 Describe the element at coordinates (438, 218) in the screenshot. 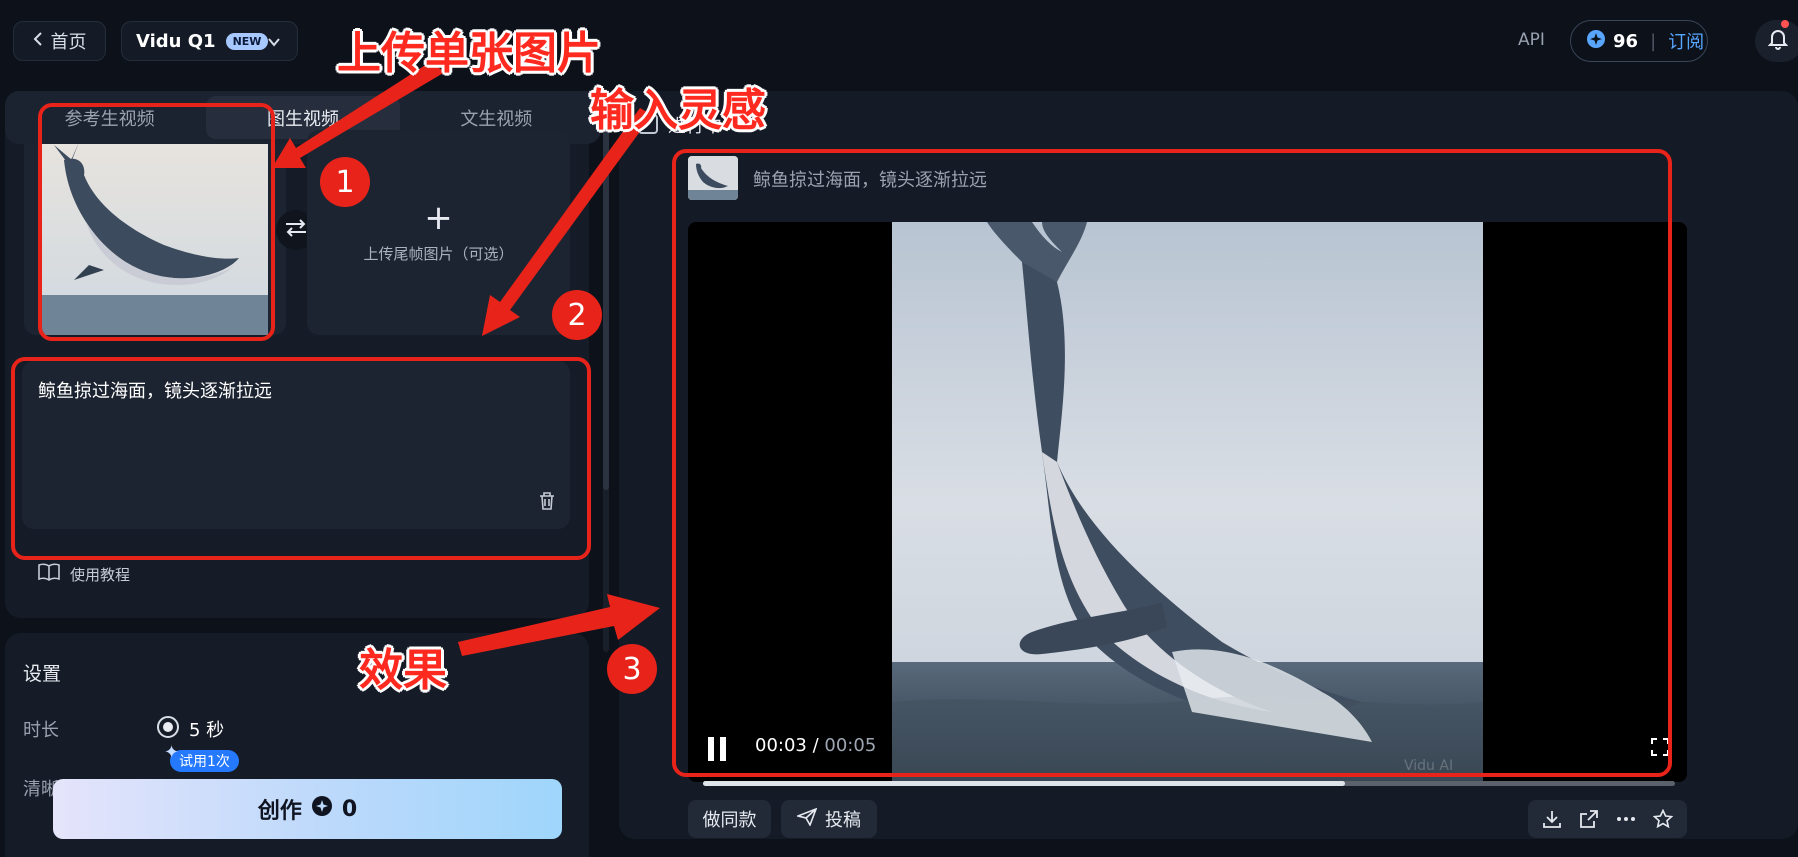

I see `plus-icon: +` at that location.